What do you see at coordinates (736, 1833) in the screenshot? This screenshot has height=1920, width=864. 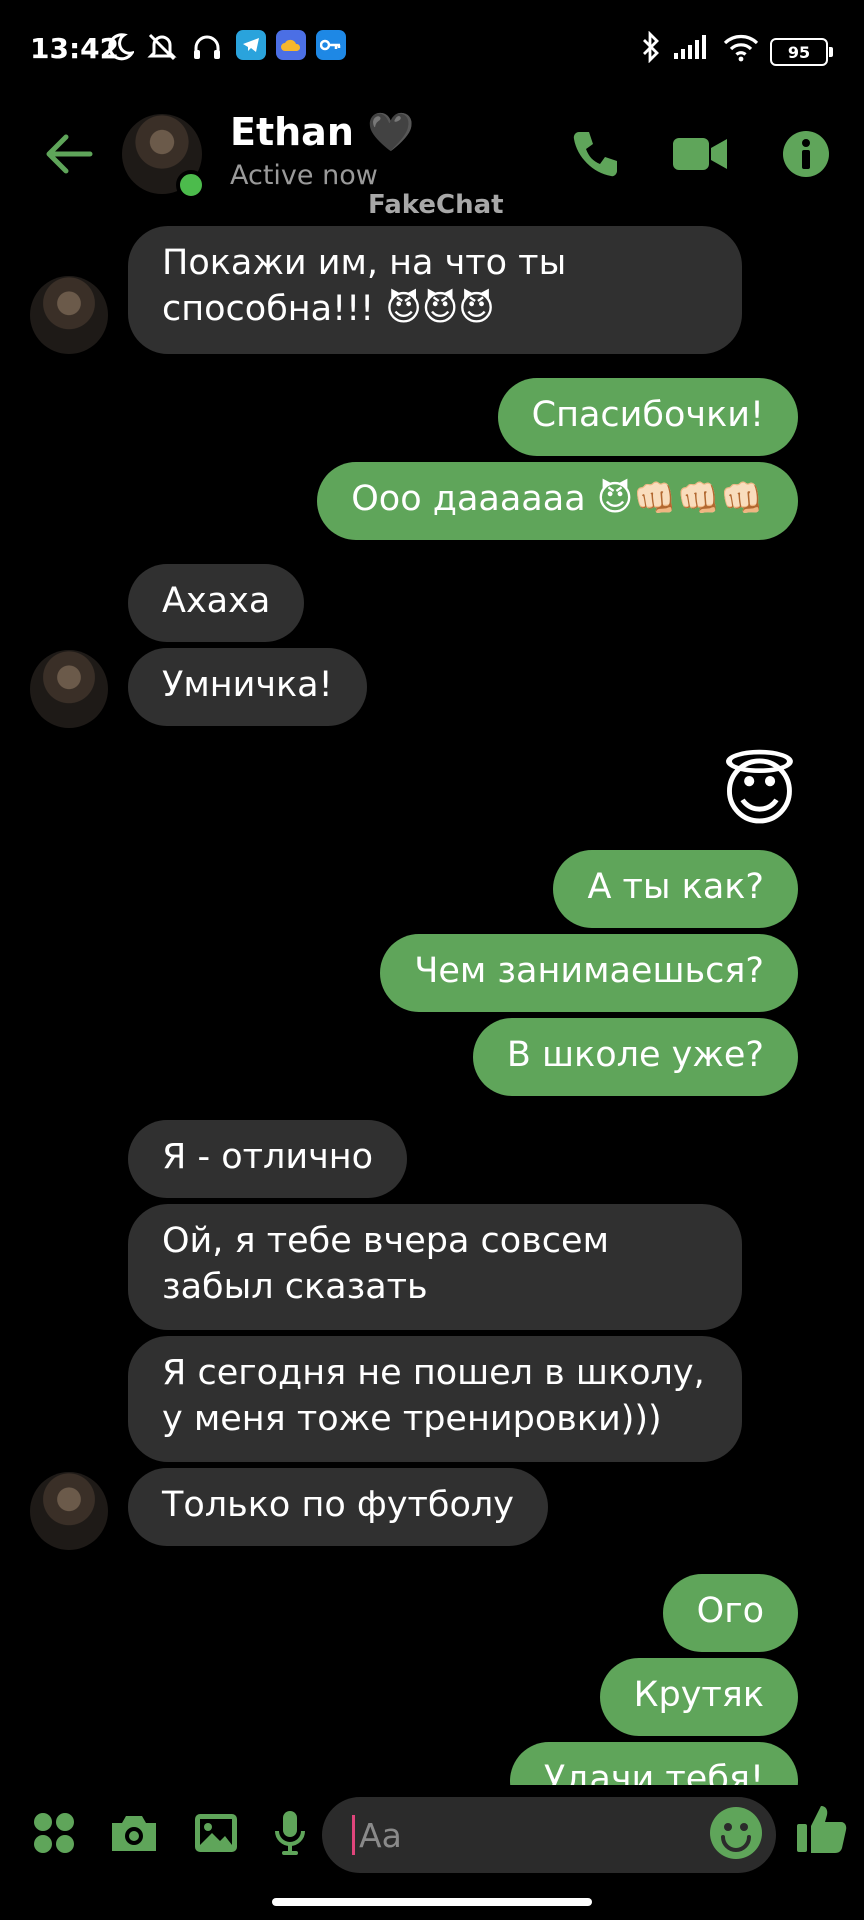 I see `emoji-icon` at bounding box center [736, 1833].